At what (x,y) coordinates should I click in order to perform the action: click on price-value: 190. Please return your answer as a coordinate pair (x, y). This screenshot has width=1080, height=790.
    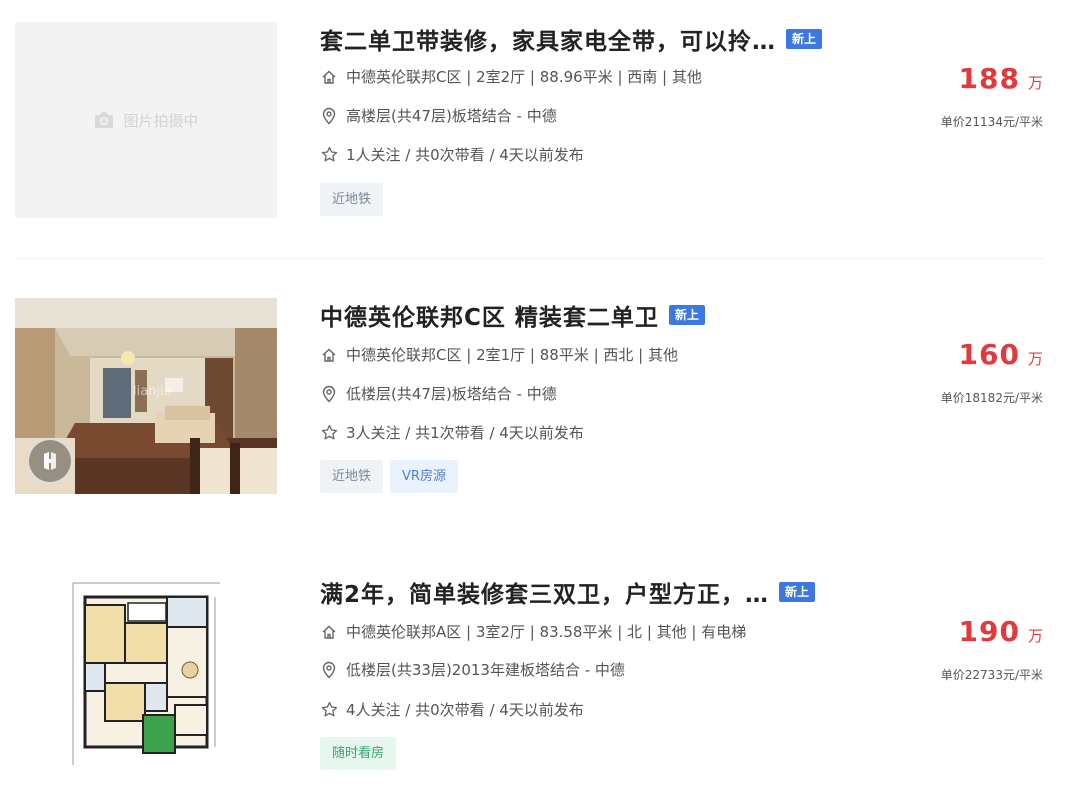
    Looking at the image, I should click on (989, 631).